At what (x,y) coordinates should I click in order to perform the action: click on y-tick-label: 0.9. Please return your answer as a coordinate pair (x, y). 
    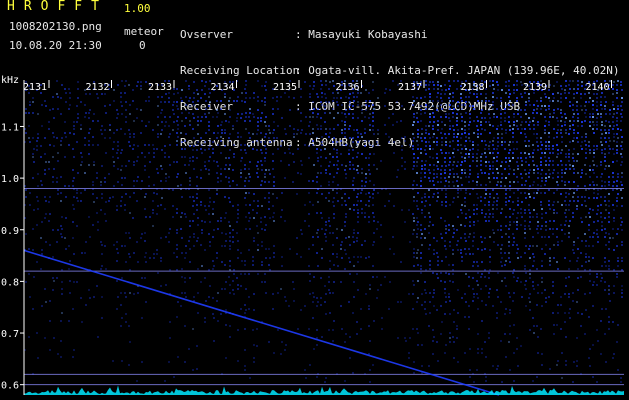
    Looking at the image, I should click on (10, 231).